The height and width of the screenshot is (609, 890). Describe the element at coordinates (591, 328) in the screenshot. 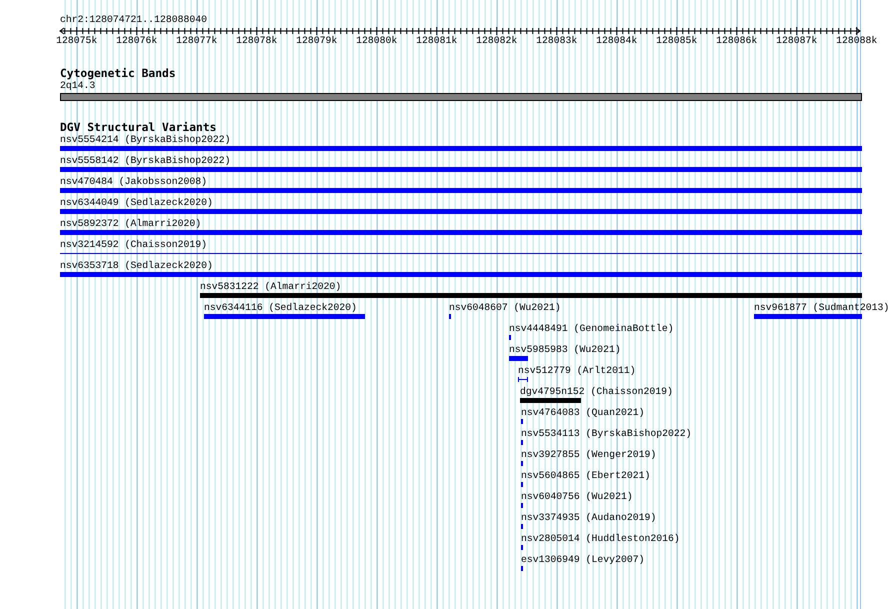

I see `feature-label: nsv4448491 (GenomeinaBottle)` at that location.